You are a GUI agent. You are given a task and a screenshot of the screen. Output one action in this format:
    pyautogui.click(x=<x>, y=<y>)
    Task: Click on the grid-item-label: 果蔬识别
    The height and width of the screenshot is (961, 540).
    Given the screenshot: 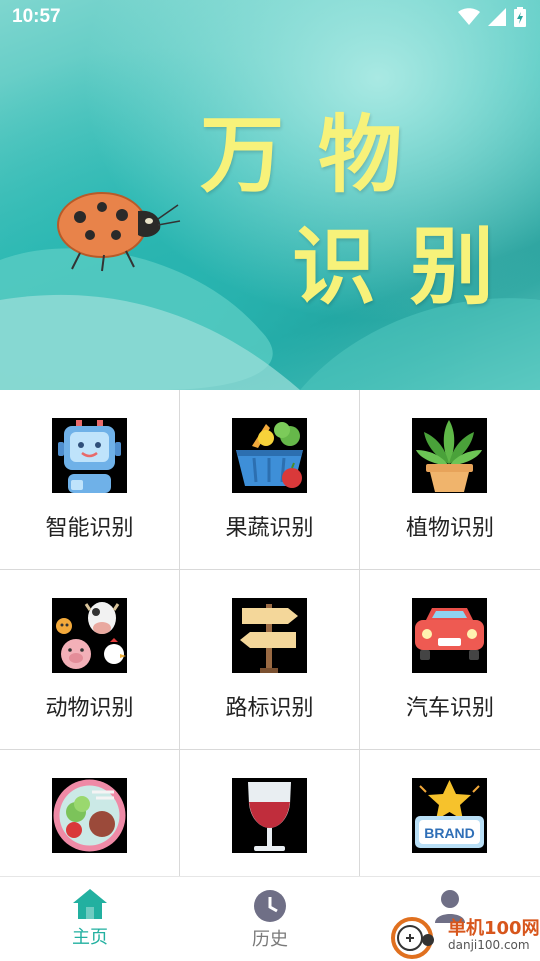 What is the action you would take?
    pyautogui.click(x=269, y=528)
    